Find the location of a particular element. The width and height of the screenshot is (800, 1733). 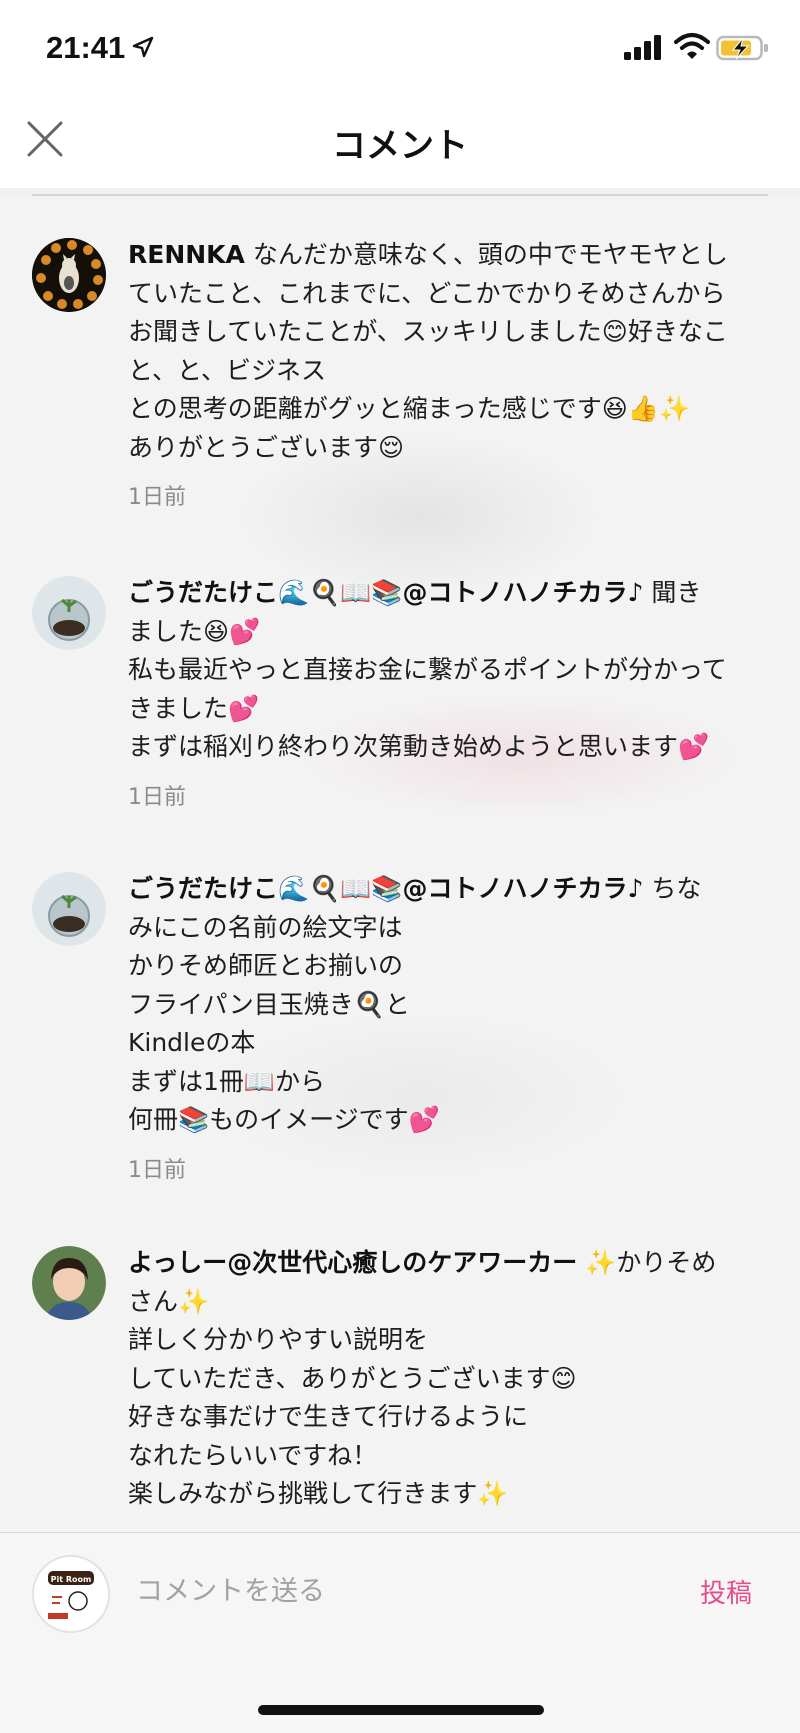

comment-line: さん✨ is located at coordinates (169, 1301).